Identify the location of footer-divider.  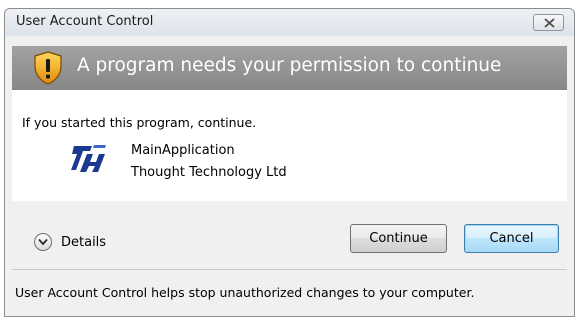
(289, 269).